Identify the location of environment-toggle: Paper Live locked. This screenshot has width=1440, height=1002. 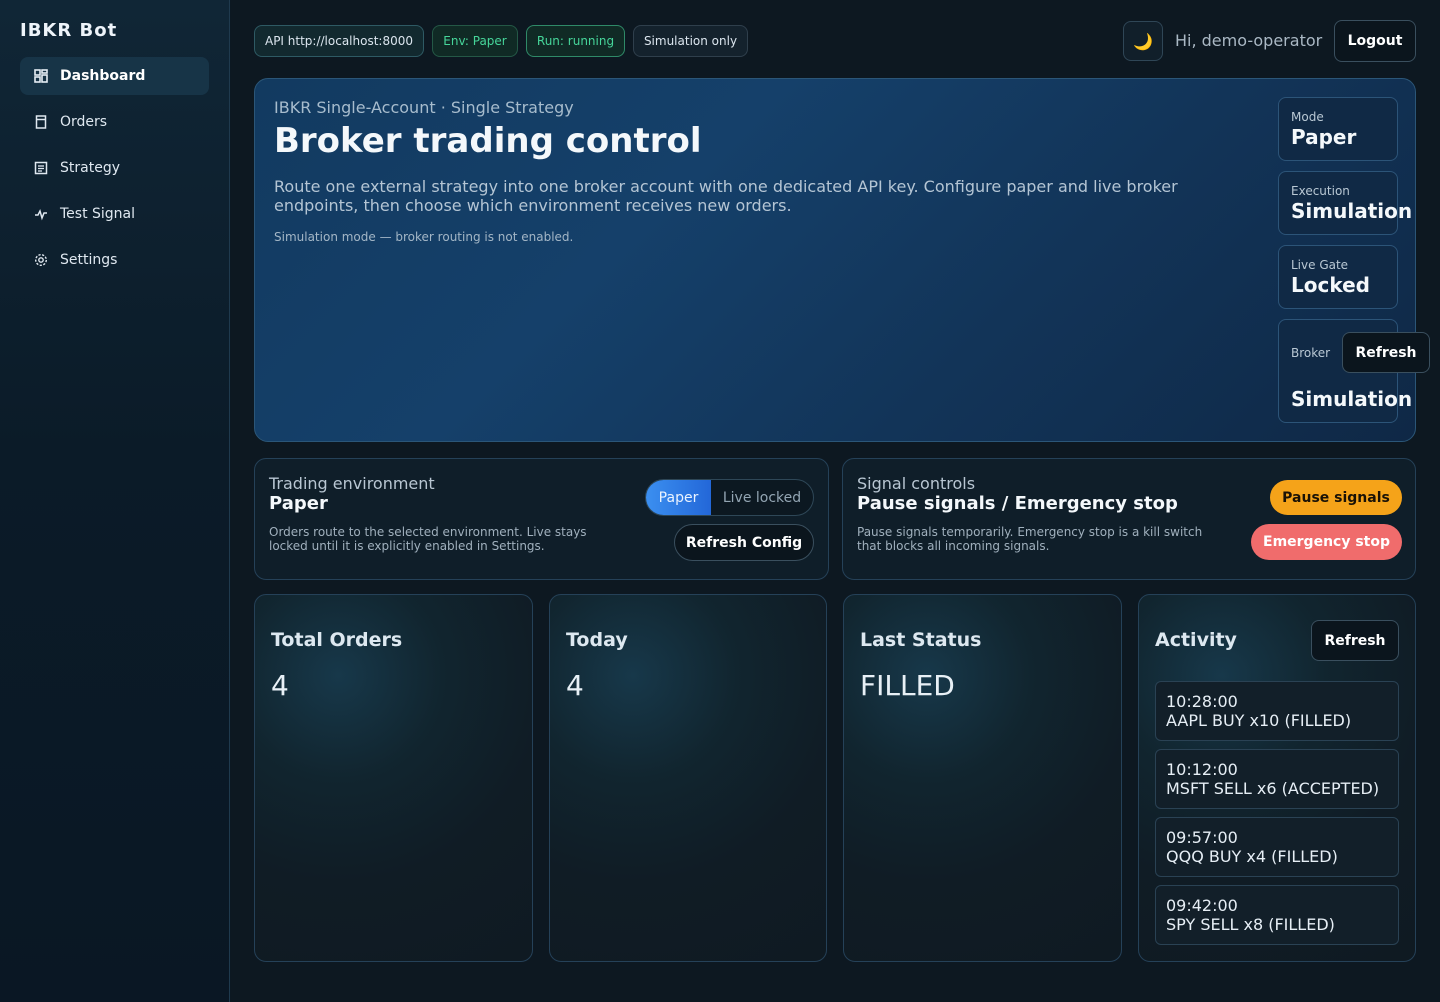
(729, 497).